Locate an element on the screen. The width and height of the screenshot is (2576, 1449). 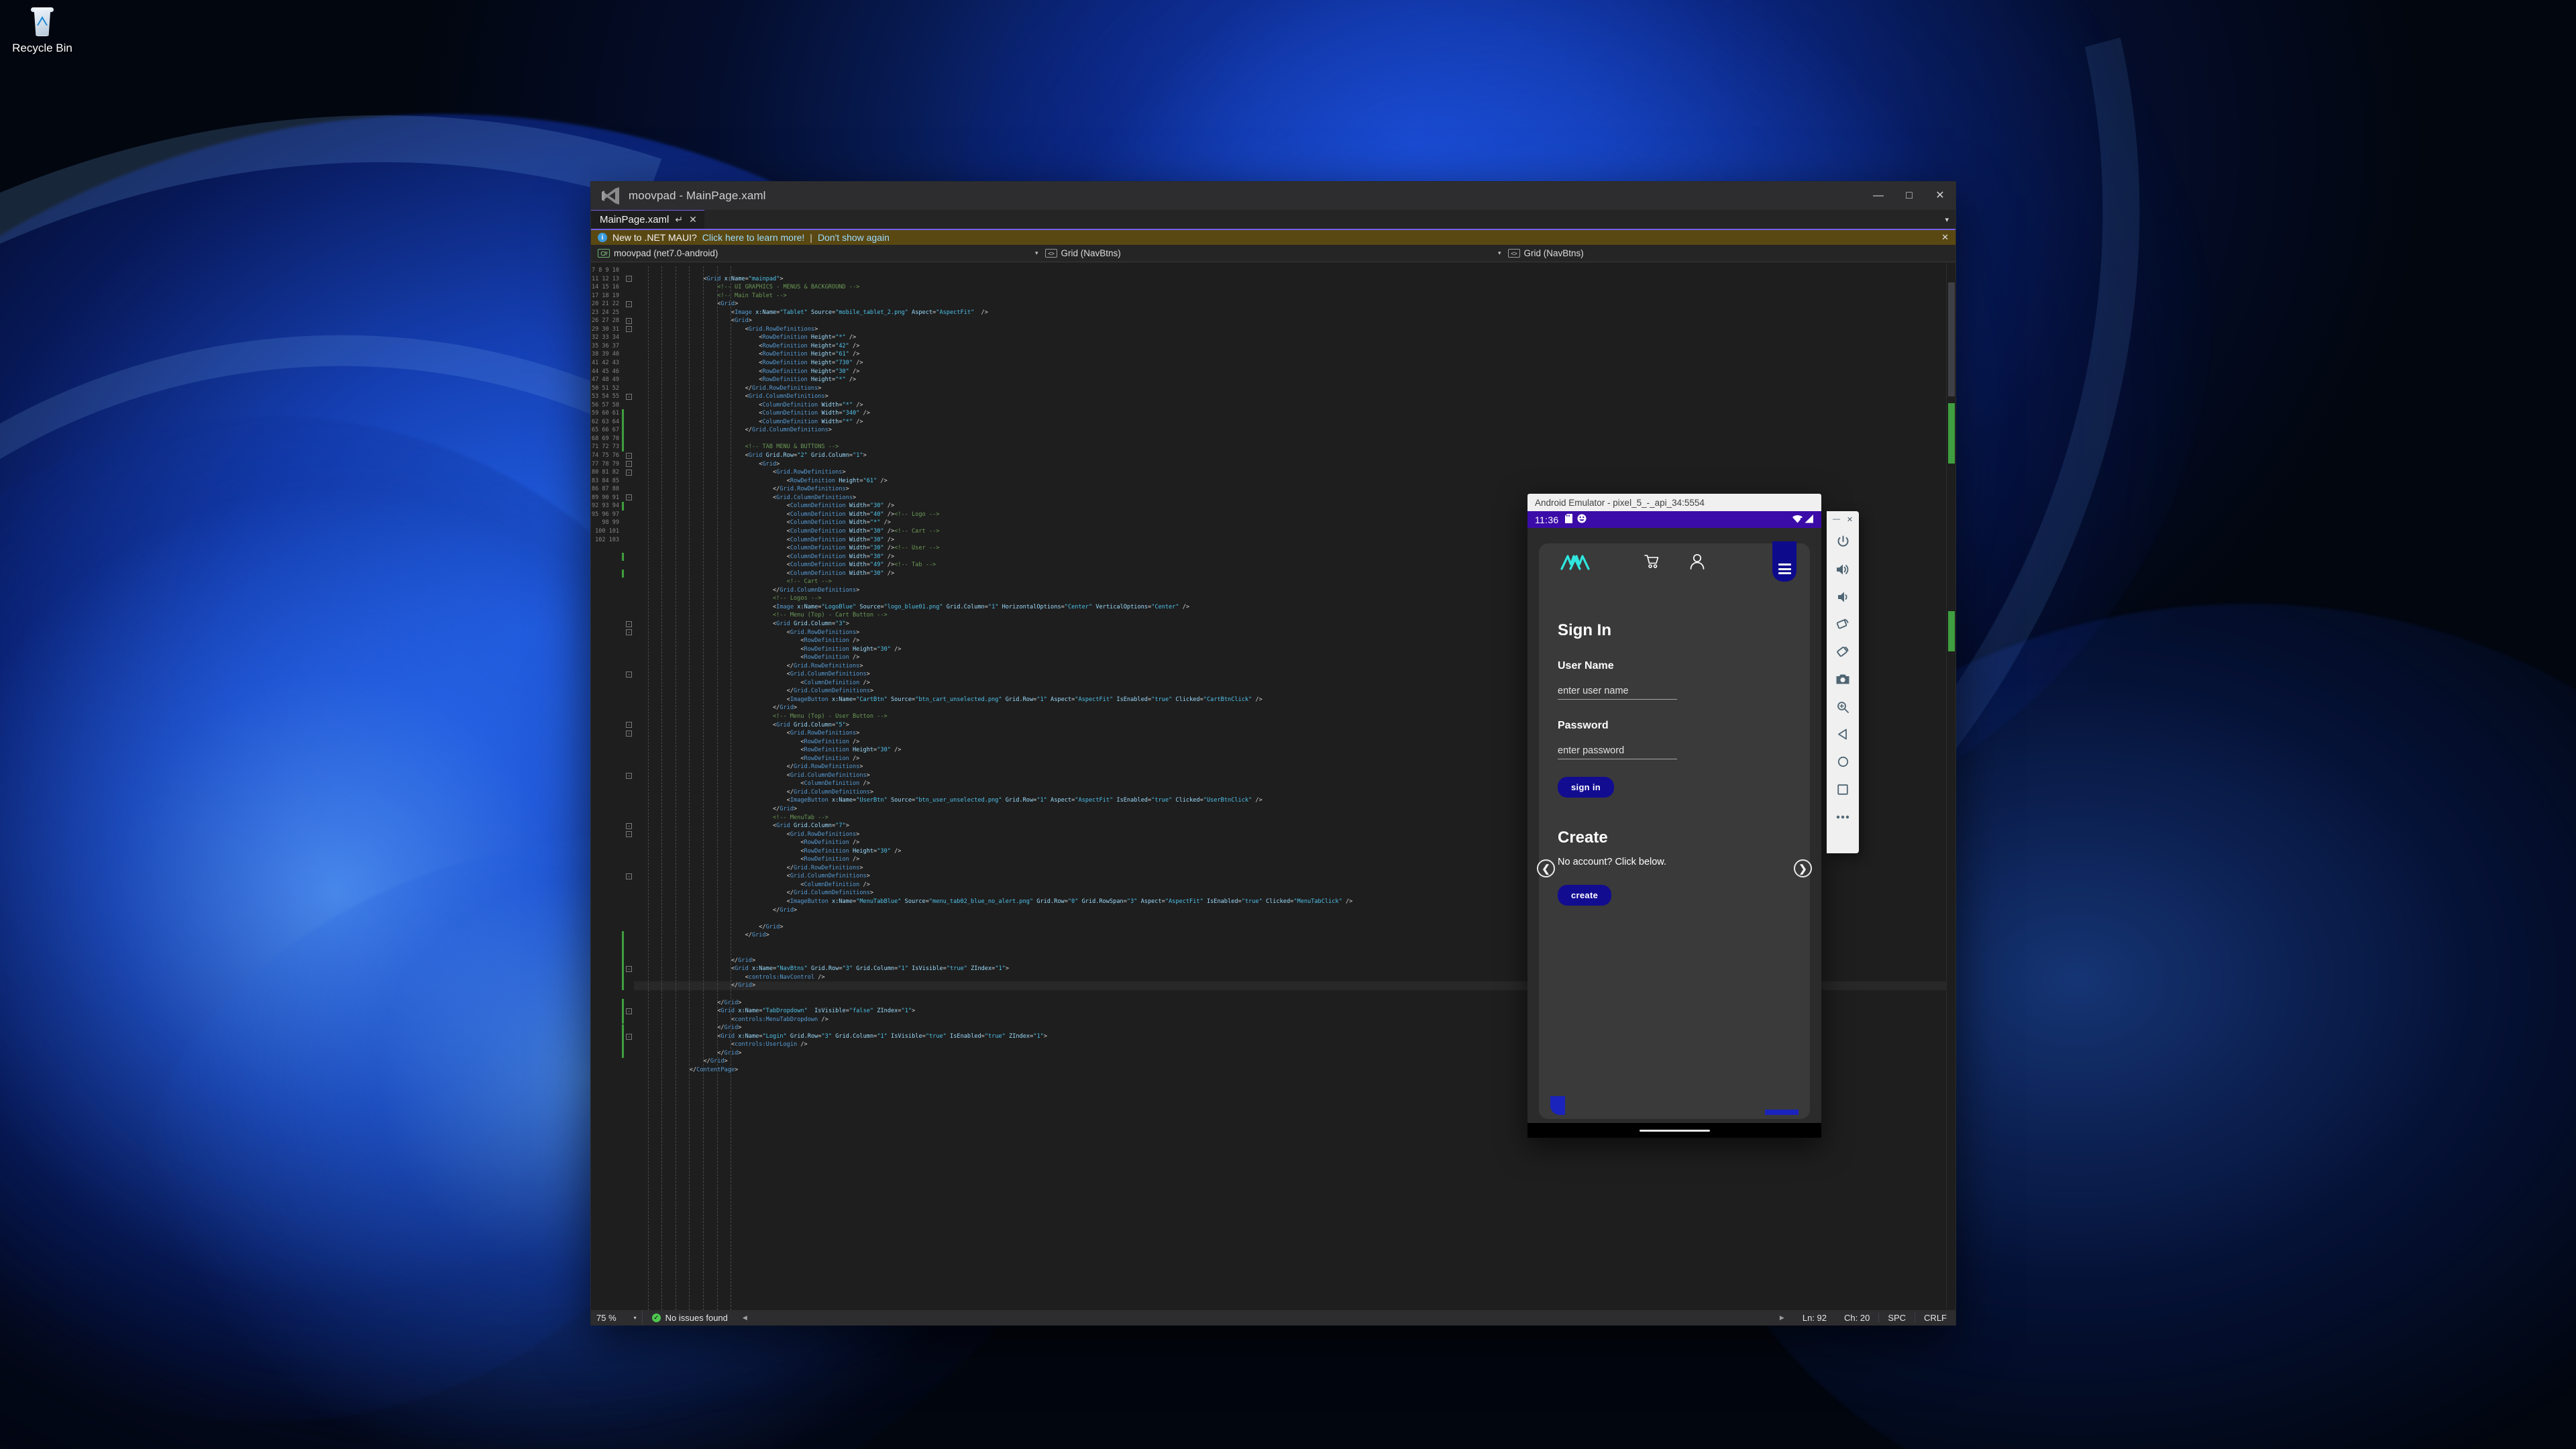
zoom-in-icon is located at coordinates (1842, 706).